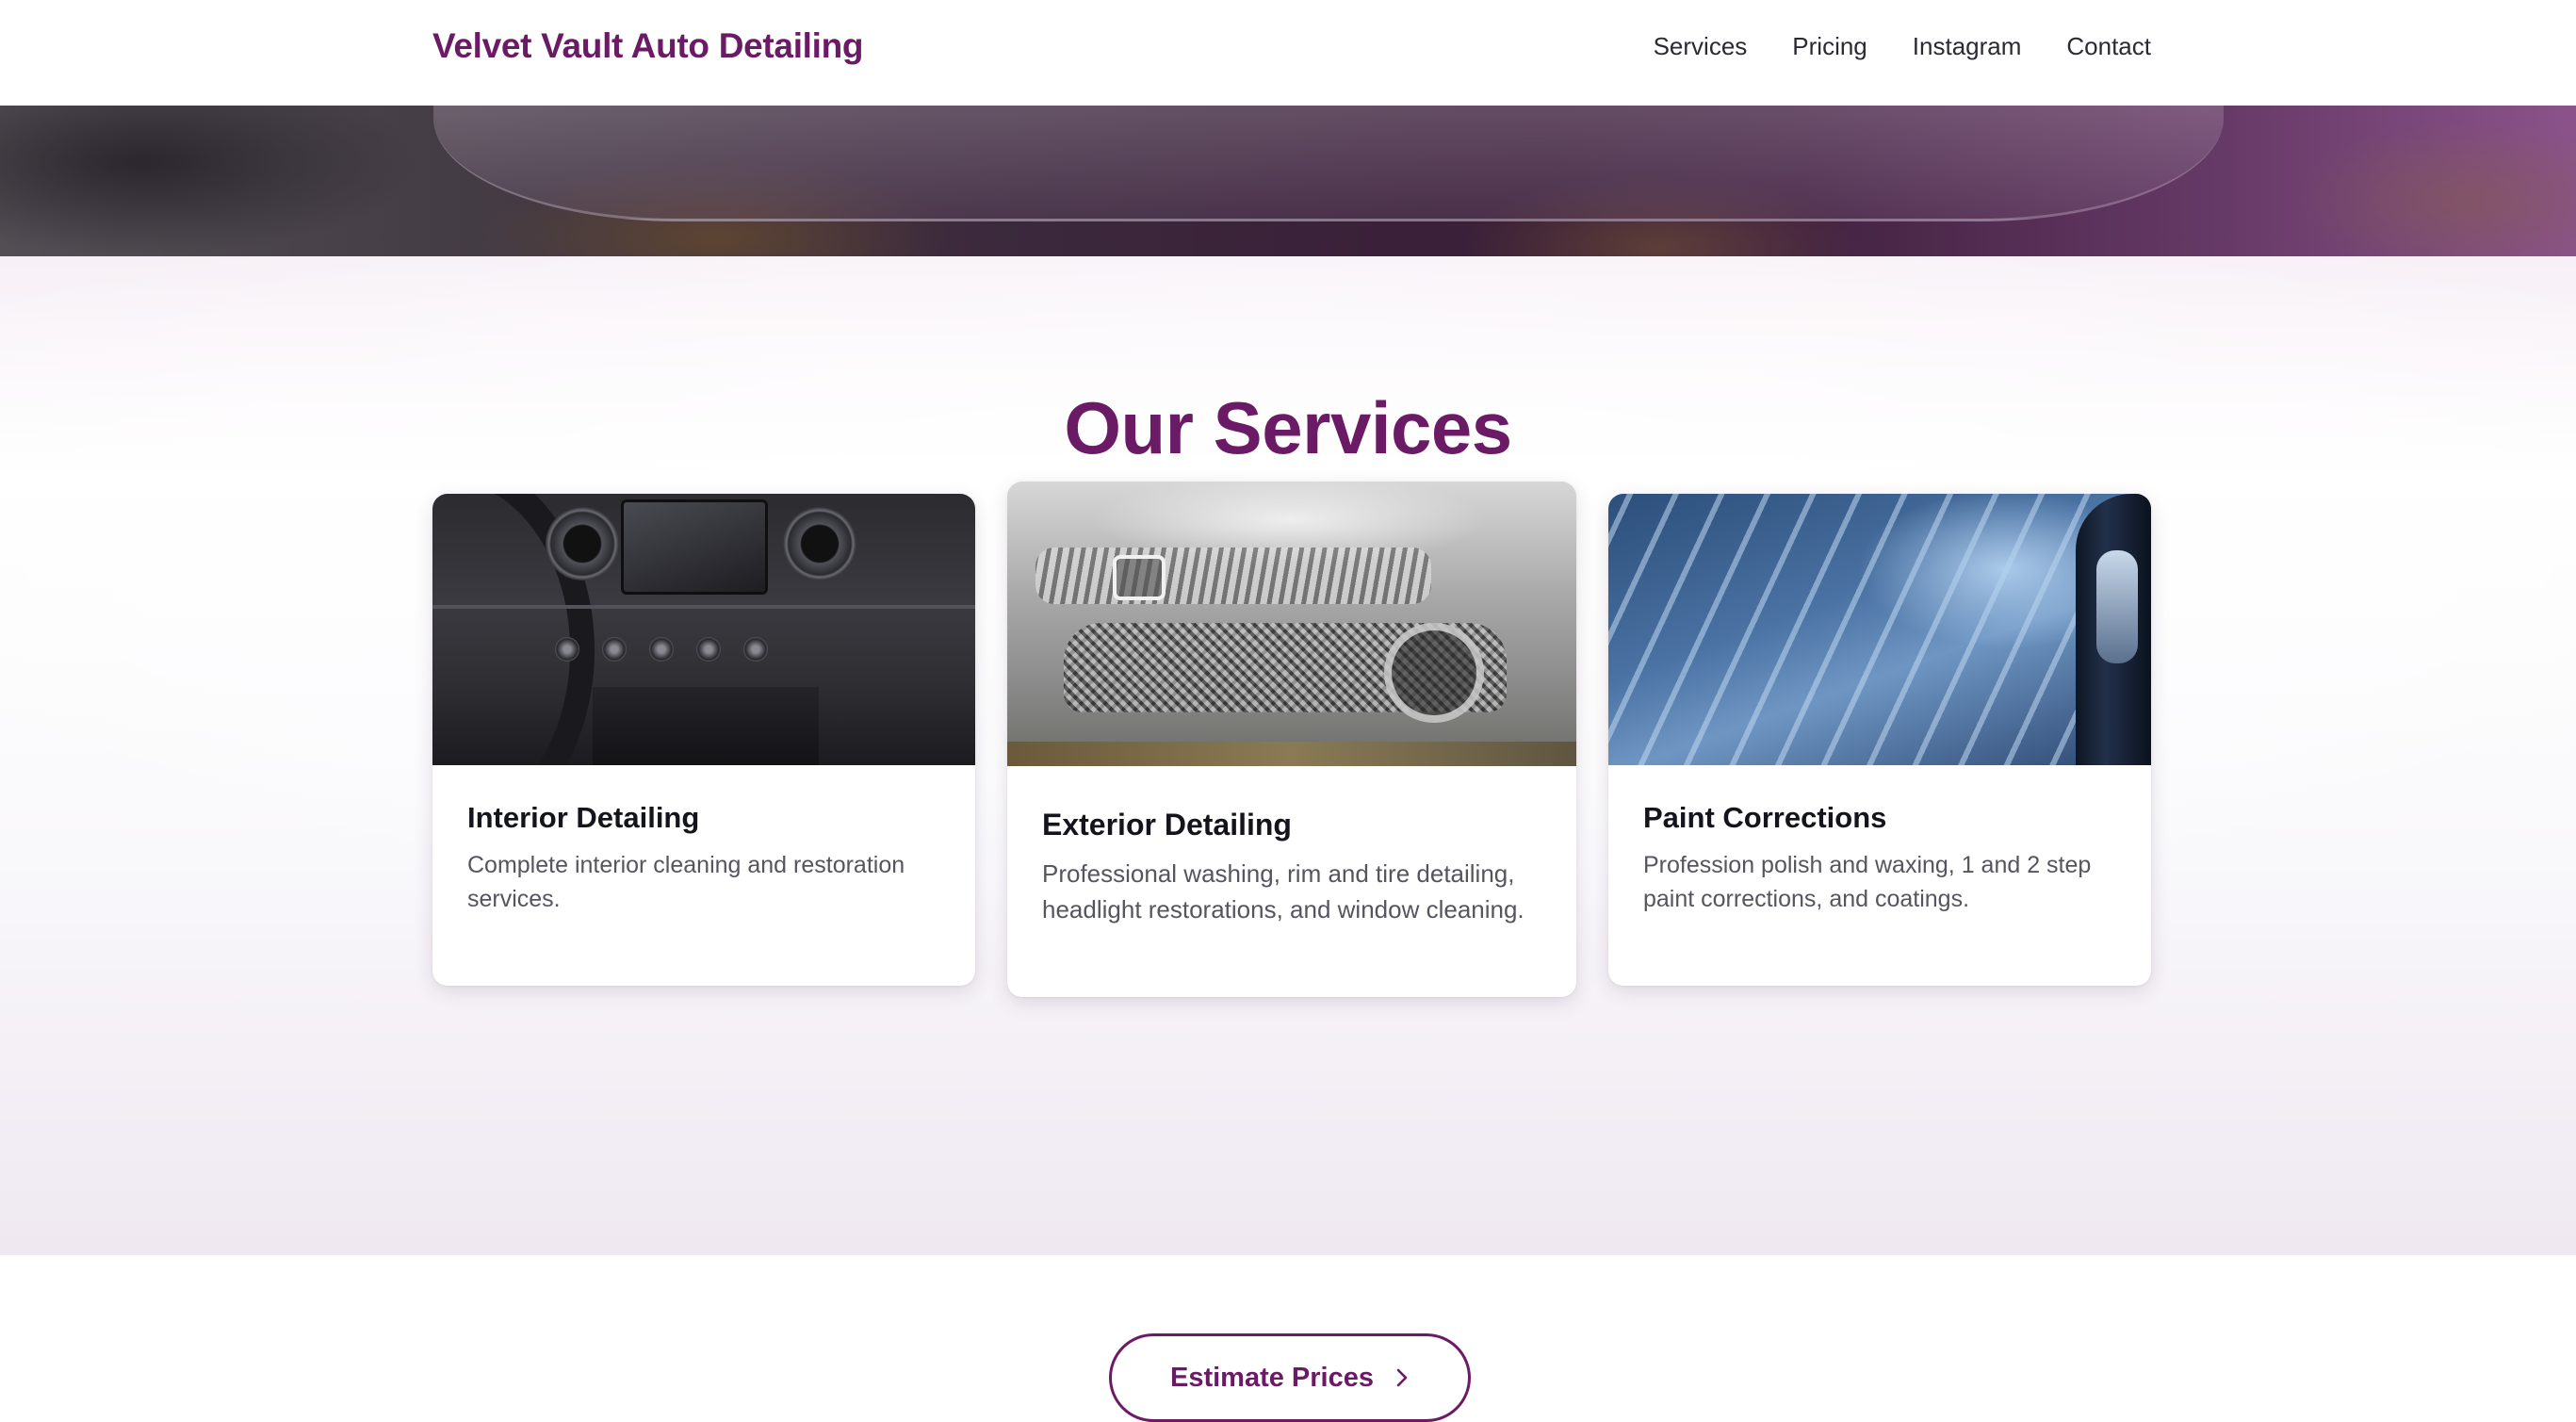 This screenshot has width=2576, height=1422. Describe the element at coordinates (1167, 825) in the screenshot. I see `card-title: Exterior Detailing` at that location.